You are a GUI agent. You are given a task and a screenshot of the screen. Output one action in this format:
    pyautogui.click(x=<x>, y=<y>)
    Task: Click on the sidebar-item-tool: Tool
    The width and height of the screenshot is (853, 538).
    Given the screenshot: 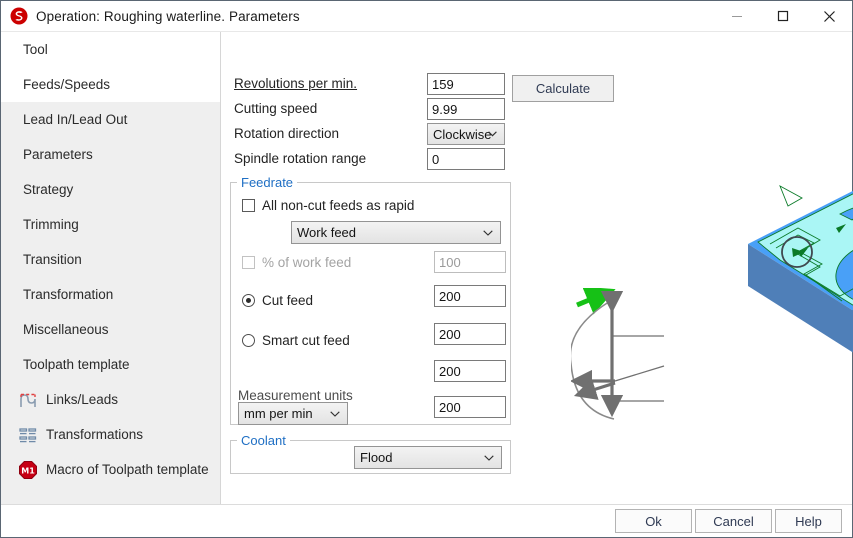 What is the action you would take?
    pyautogui.click(x=110, y=49)
    